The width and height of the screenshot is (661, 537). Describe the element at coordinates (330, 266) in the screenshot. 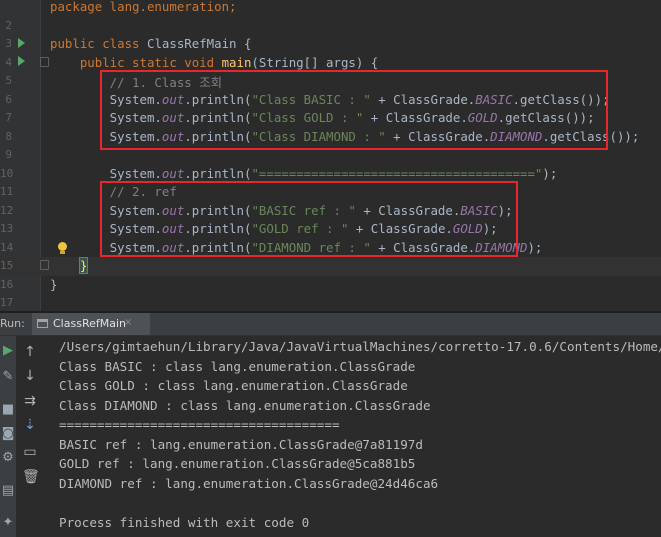

I see `code-line: 15 }` at that location.